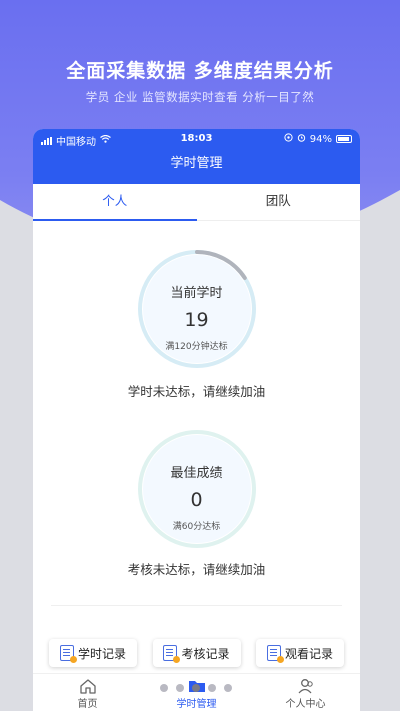 The image size is (400, 711). I want to click on alarm-icon, so click(301, 139).